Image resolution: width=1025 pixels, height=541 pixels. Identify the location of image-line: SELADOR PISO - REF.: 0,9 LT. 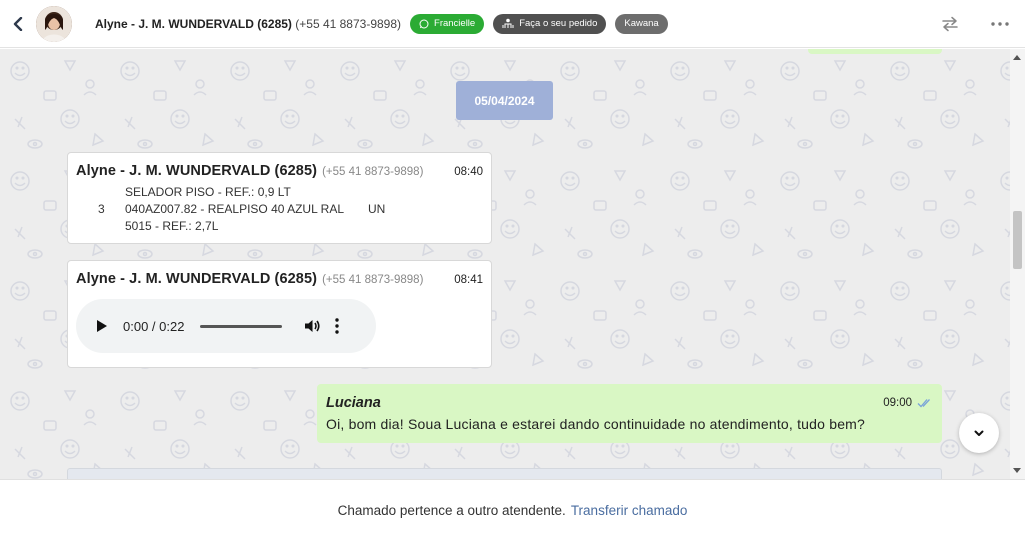
(241, 192).